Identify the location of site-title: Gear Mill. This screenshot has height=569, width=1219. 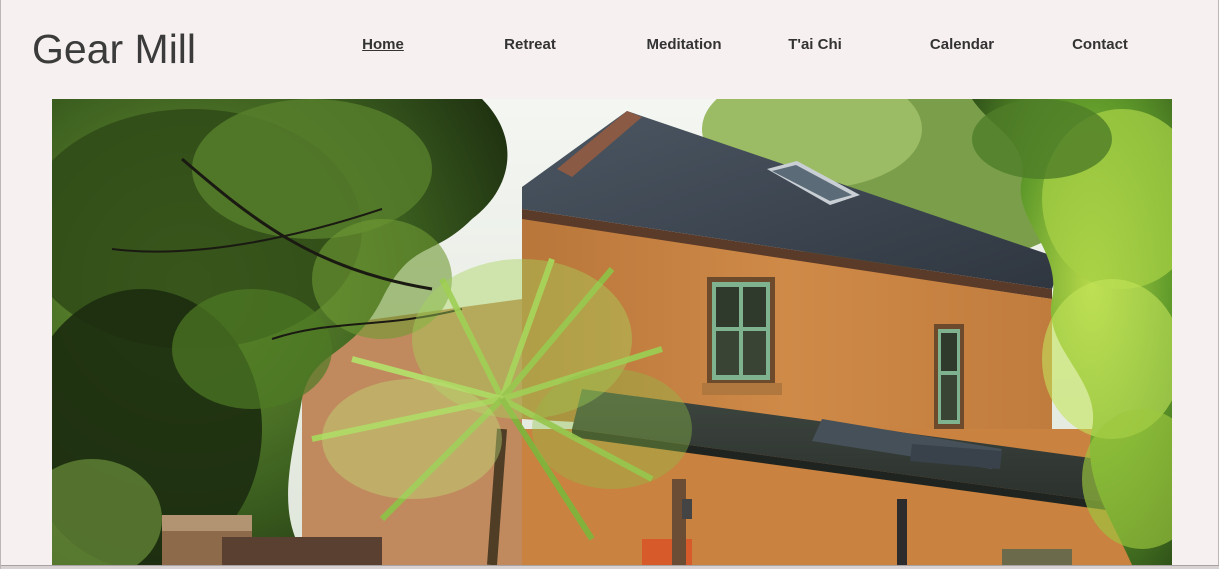
(114, 49).